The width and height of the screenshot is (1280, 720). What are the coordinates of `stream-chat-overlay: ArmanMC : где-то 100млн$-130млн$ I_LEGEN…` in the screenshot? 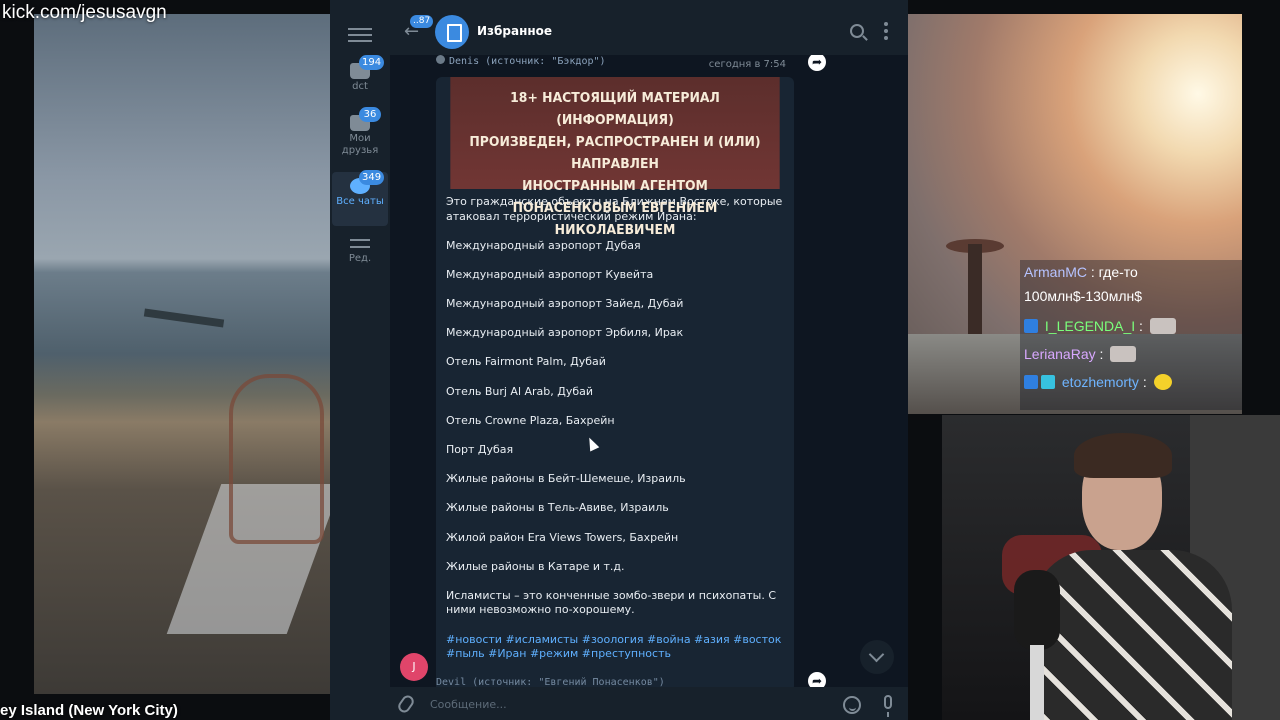 It's located at (1131, 335).